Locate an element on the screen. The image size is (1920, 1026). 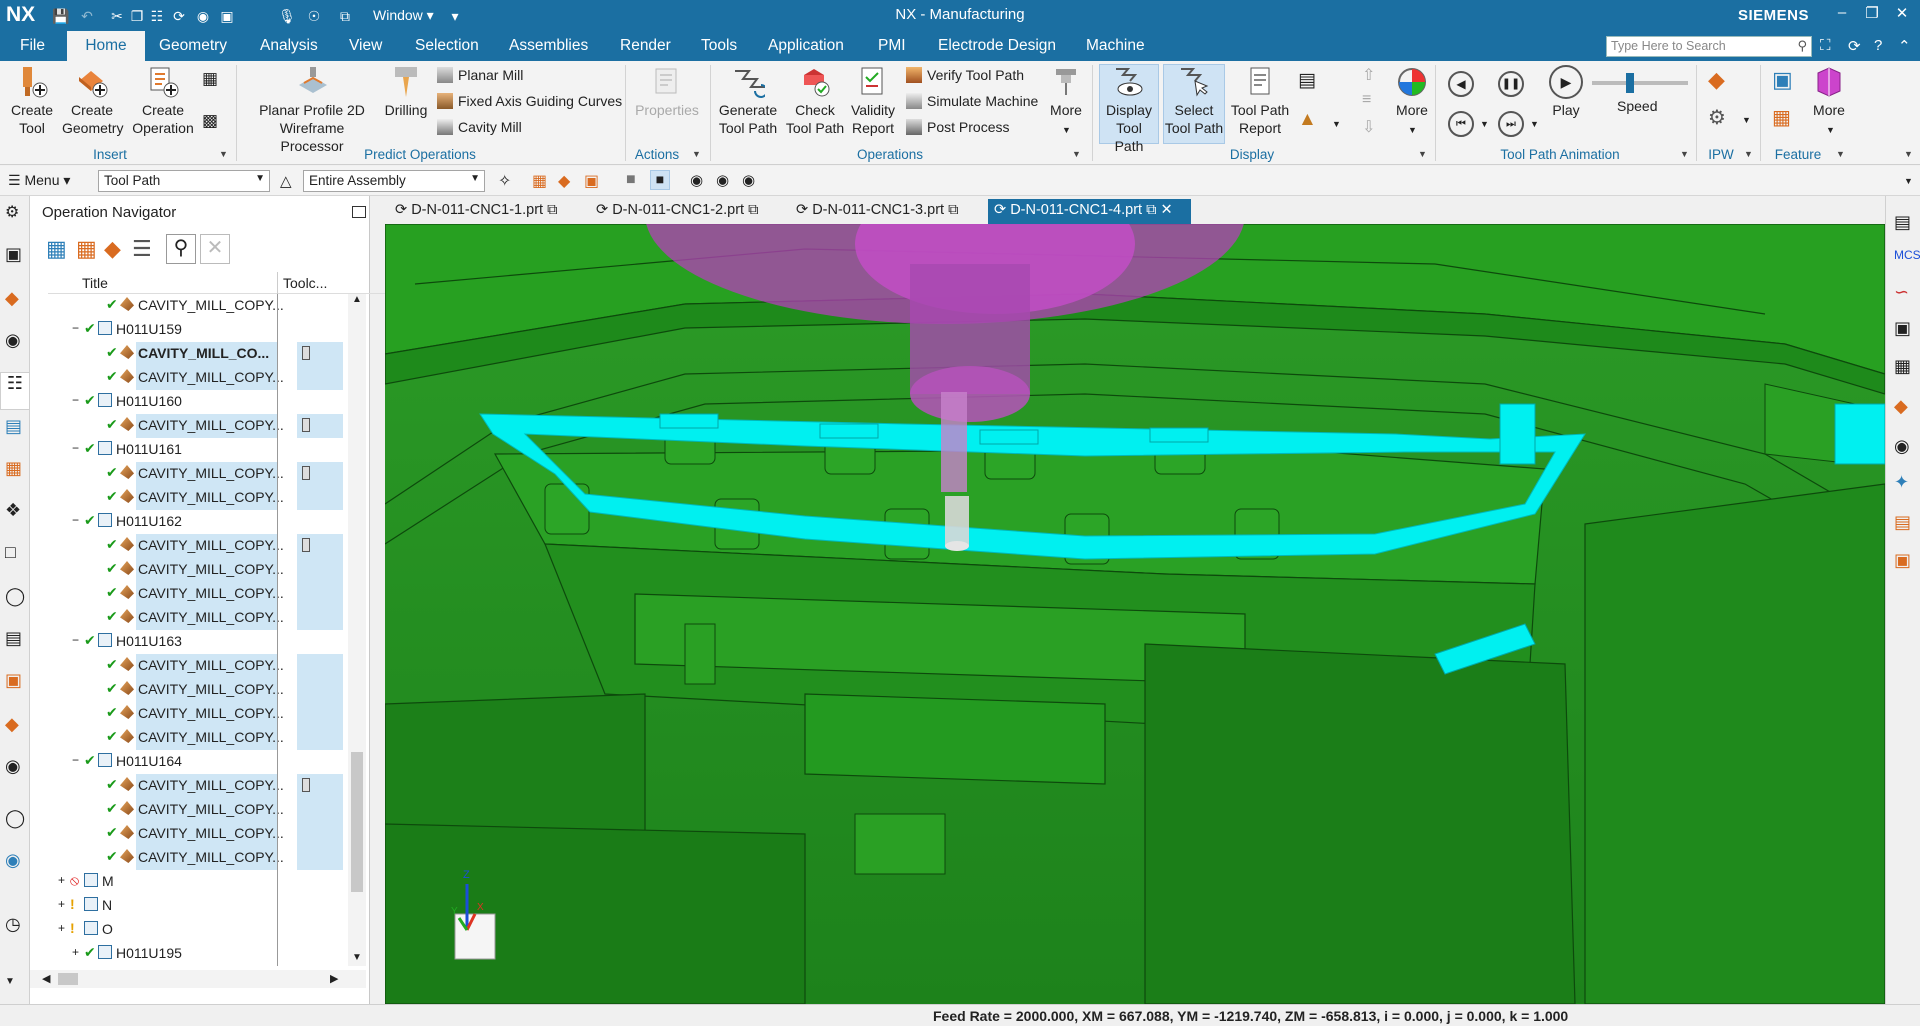
simulate-machine-button: Simulate Machine is located at coordinates (972, 101).